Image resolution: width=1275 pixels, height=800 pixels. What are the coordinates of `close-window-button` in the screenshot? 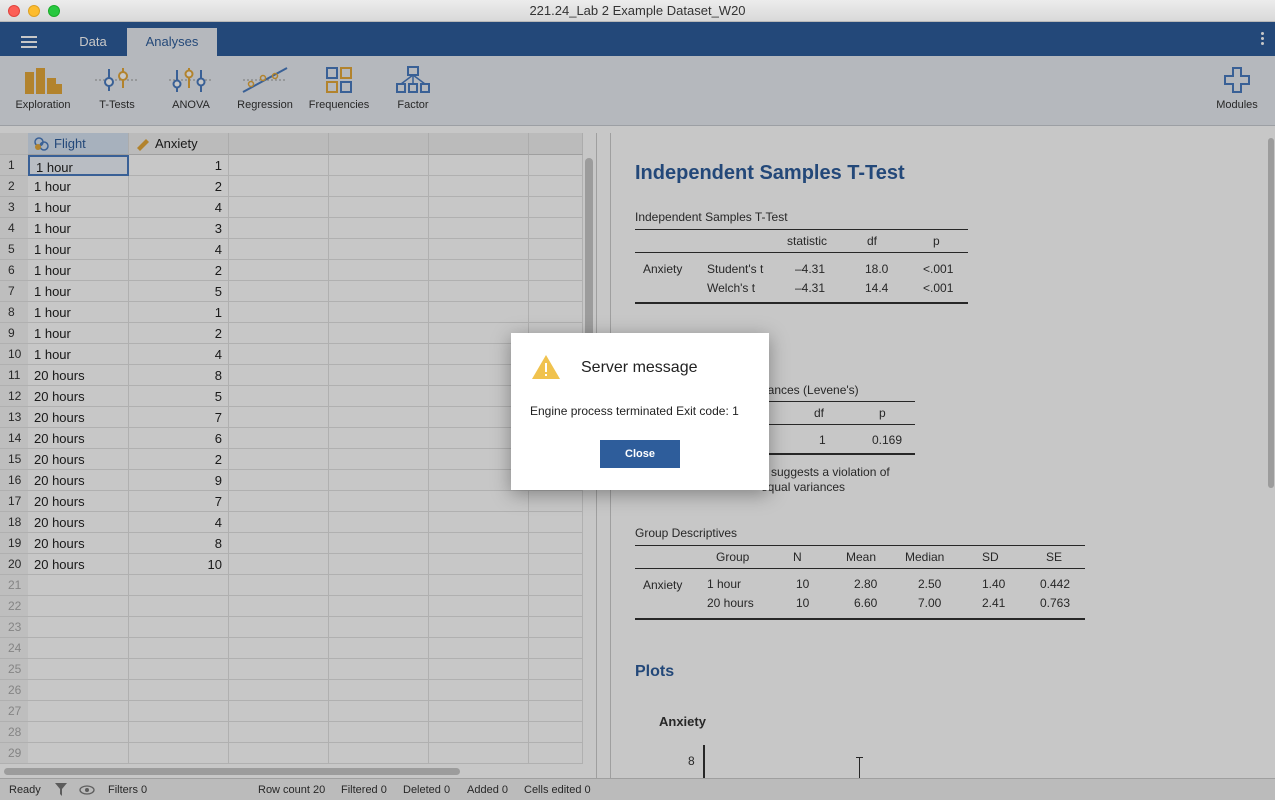 It's located at (14, 11).